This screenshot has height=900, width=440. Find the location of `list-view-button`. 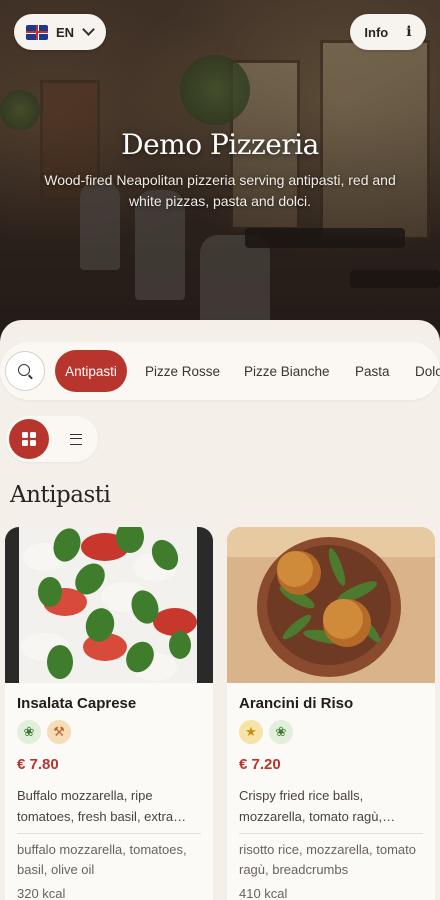

list-view-button is located at coordinates (76, 439).